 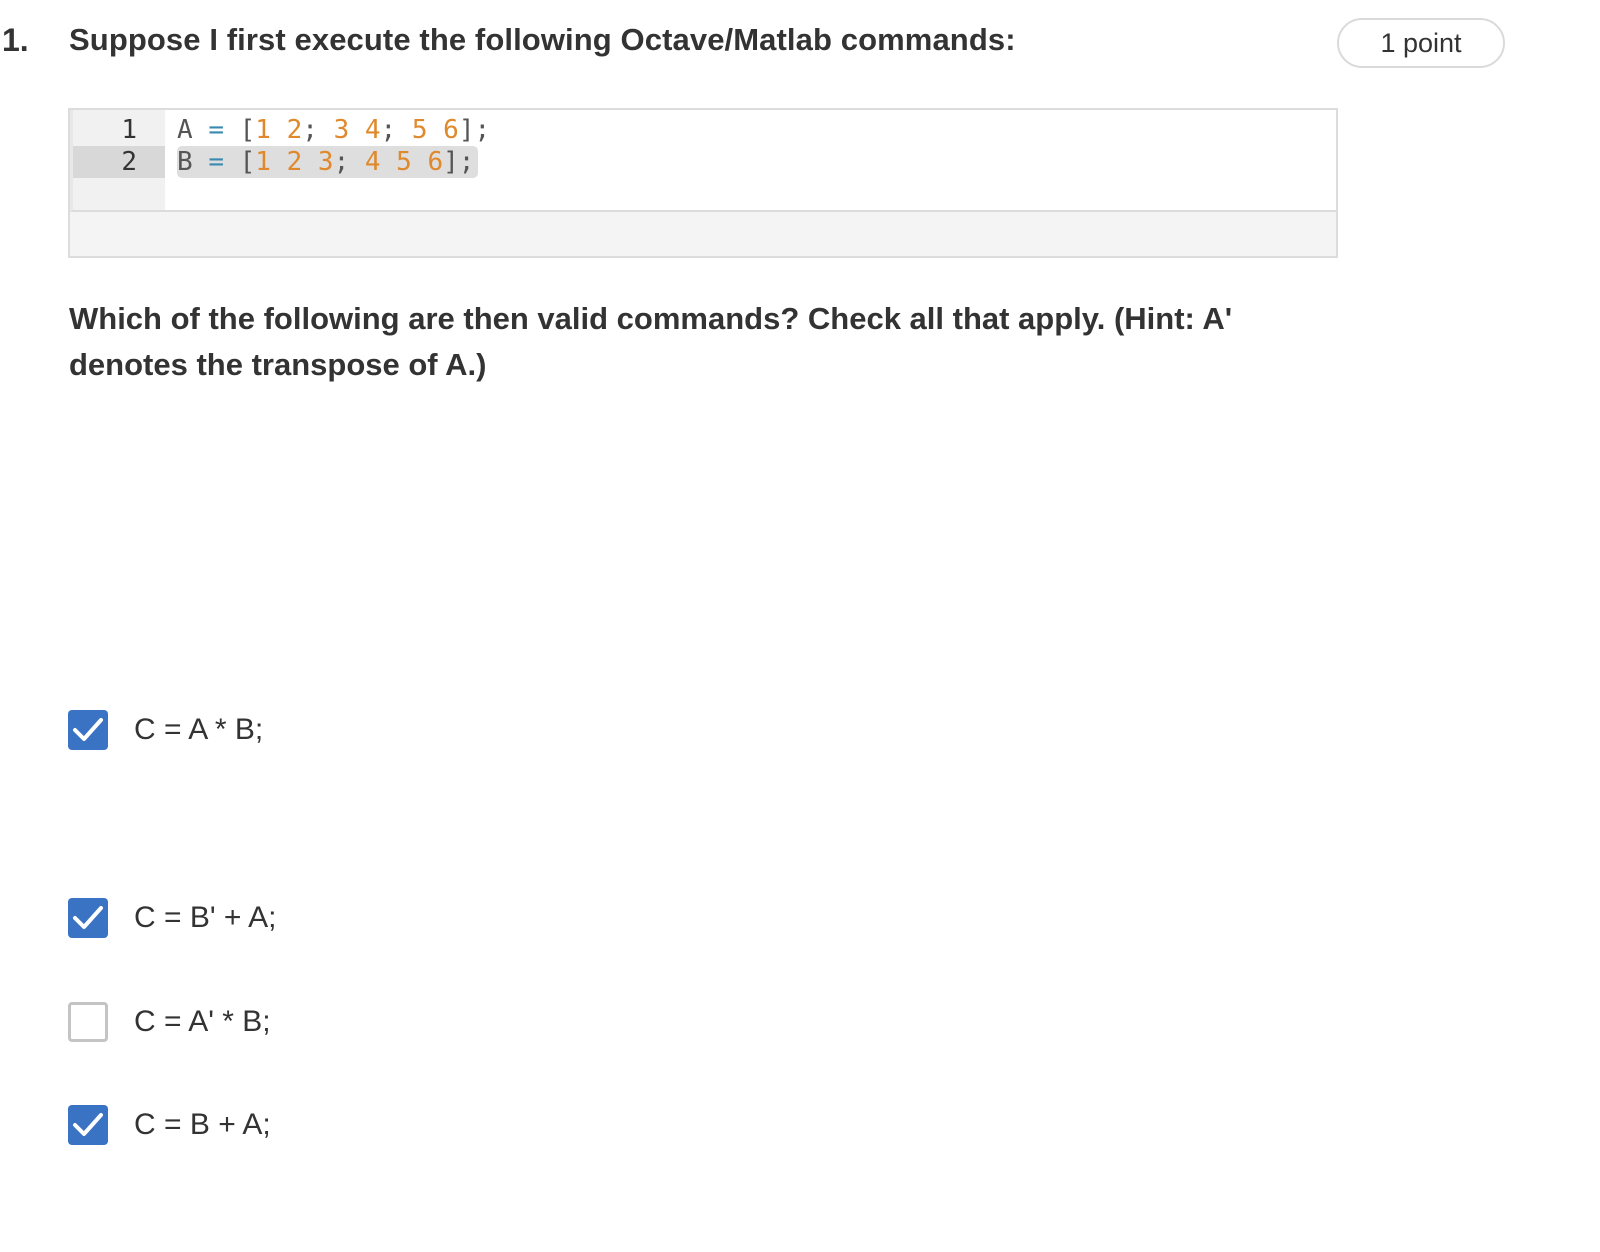 What do you see at coordinates (88, 1022) in the screenshot?
I see `checkbox-unchecked` at bounding box center [88, 1022].